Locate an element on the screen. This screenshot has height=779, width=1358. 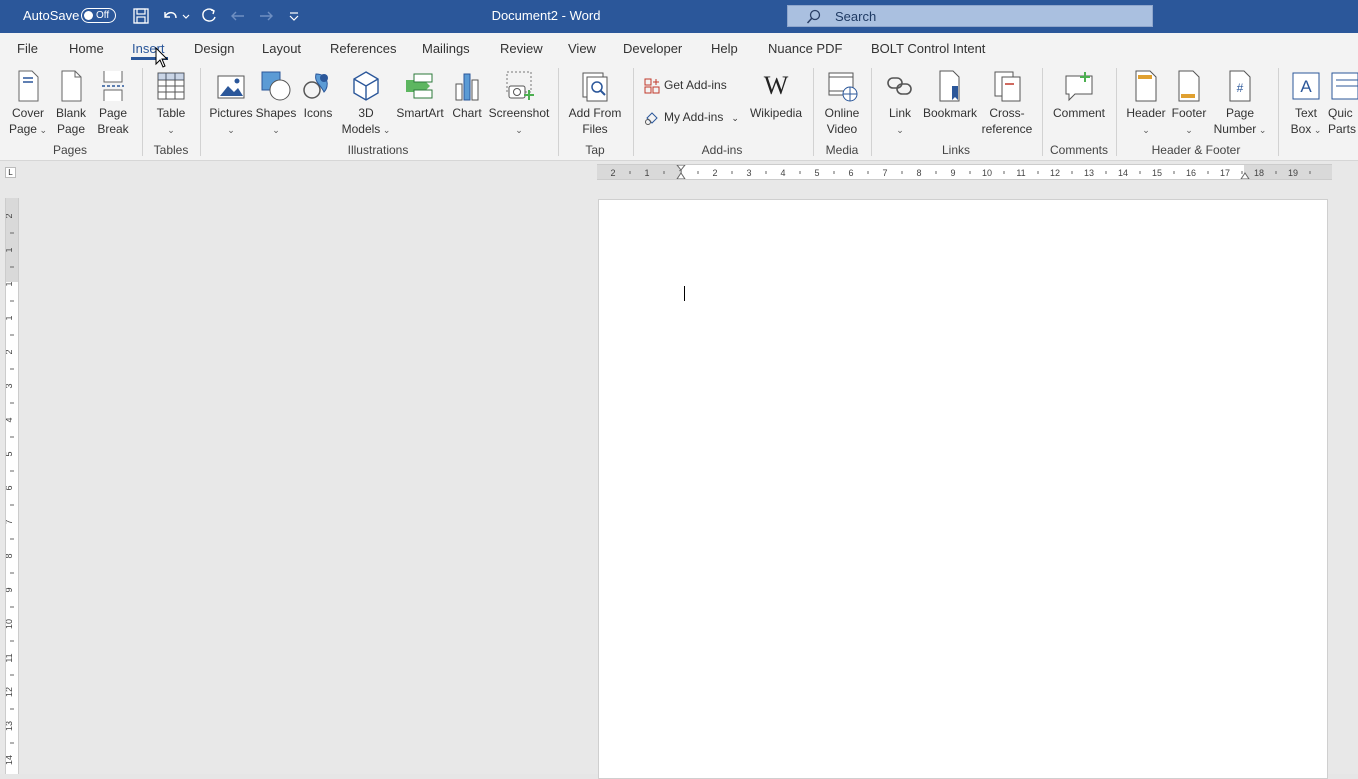
page-number-icon: # is located at coordinates (1240, 86).